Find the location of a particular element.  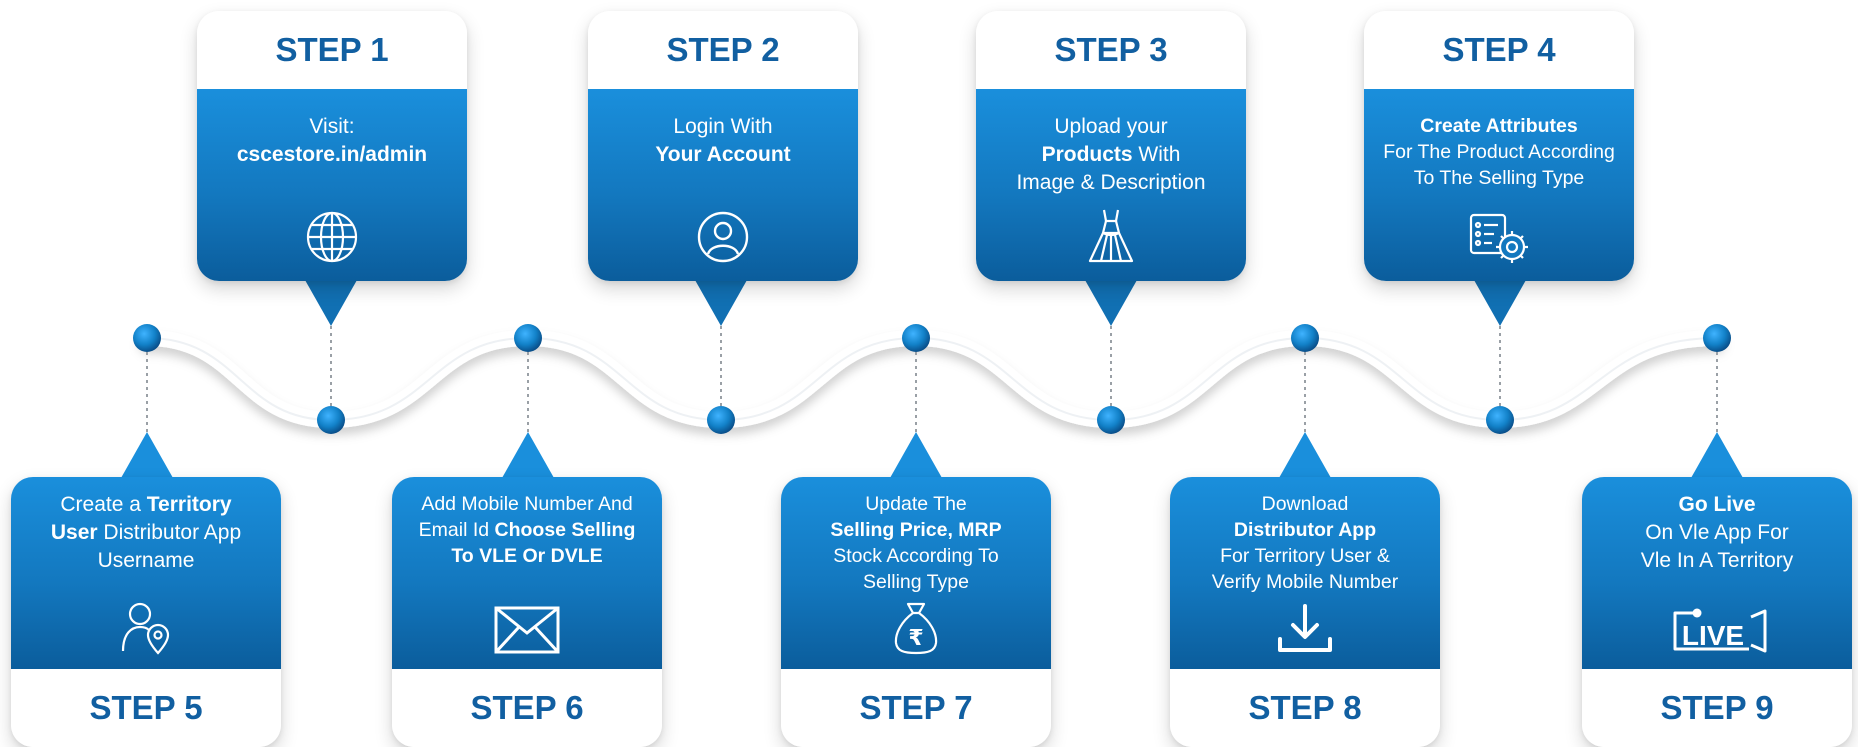

text: For The Product According is located at coordinates (1499, 152).